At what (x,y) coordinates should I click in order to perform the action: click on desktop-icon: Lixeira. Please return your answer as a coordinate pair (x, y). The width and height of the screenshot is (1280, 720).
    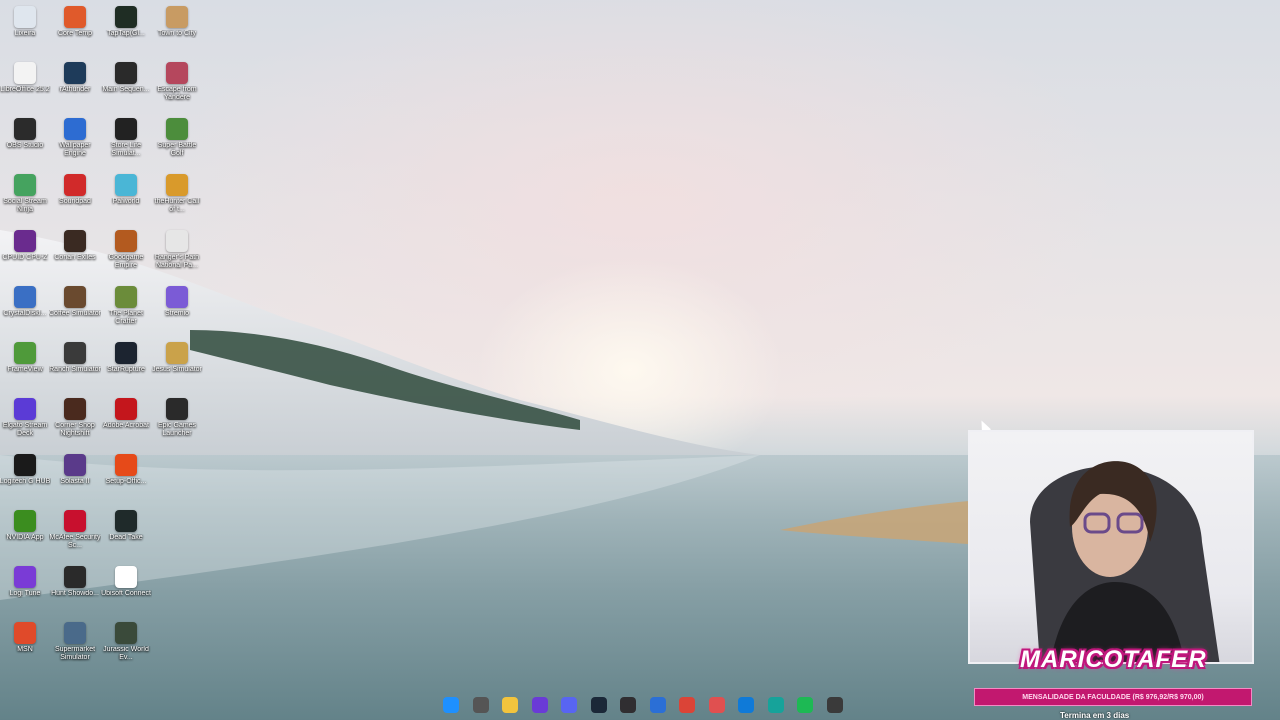
    Looking at the image, I should click on (25, 28).